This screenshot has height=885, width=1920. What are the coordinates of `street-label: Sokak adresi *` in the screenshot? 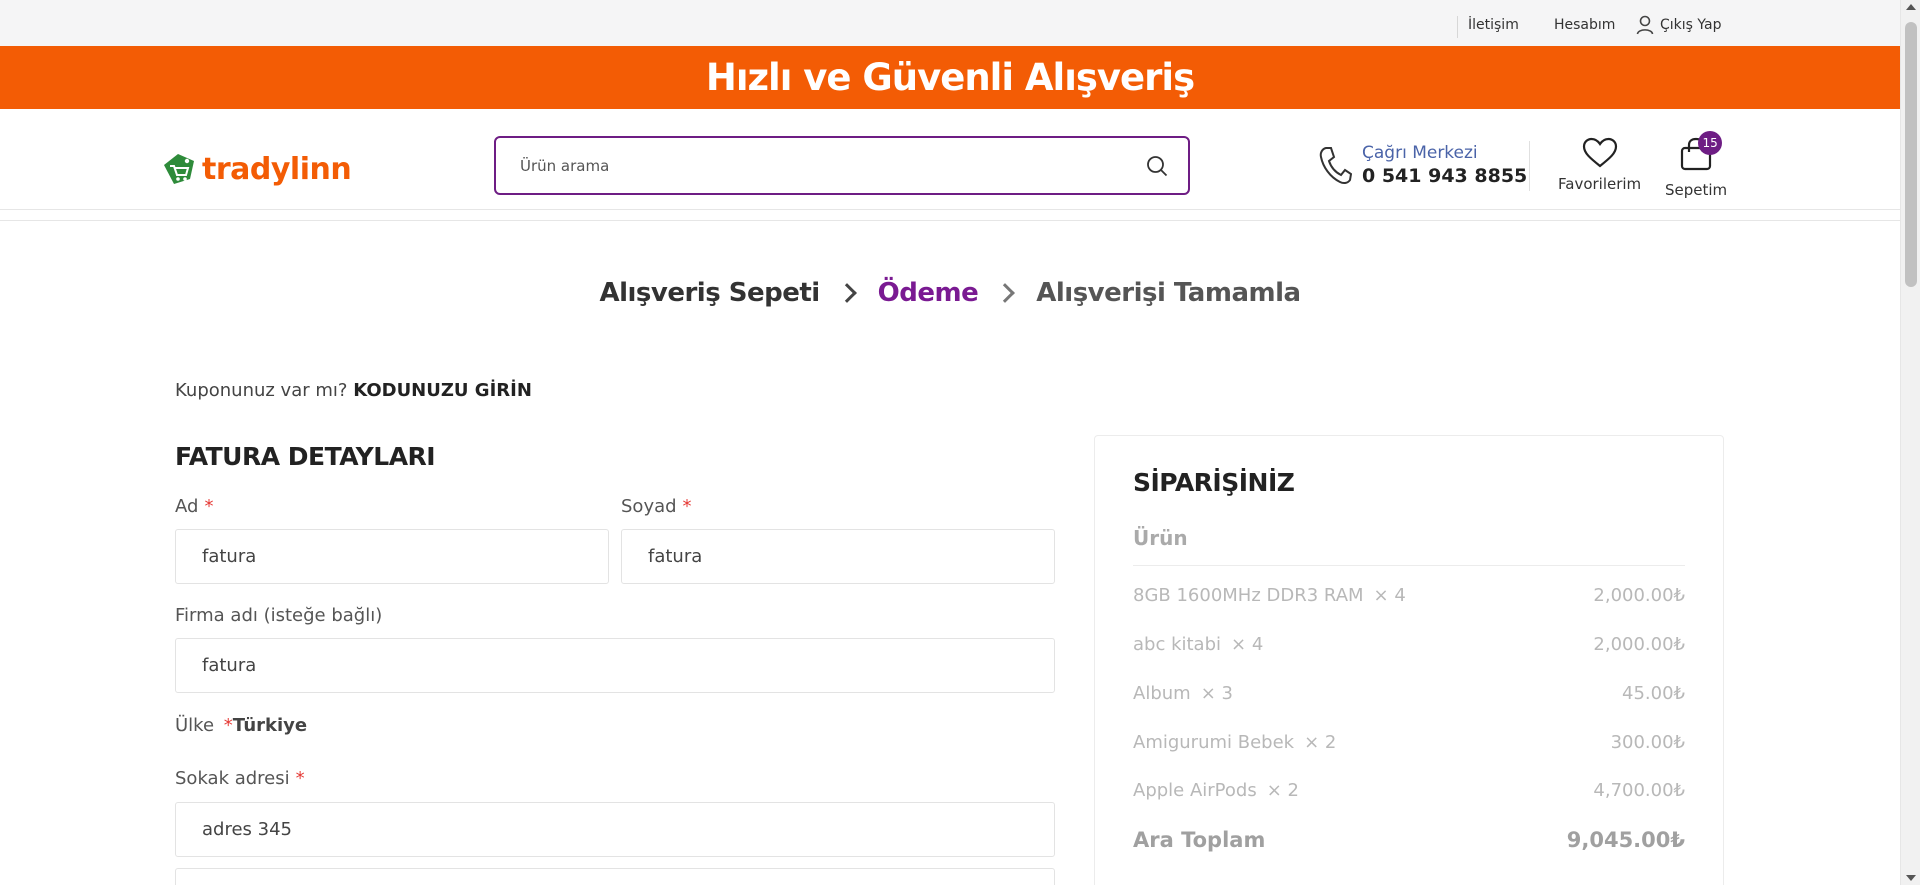 It's located at (240, 778).